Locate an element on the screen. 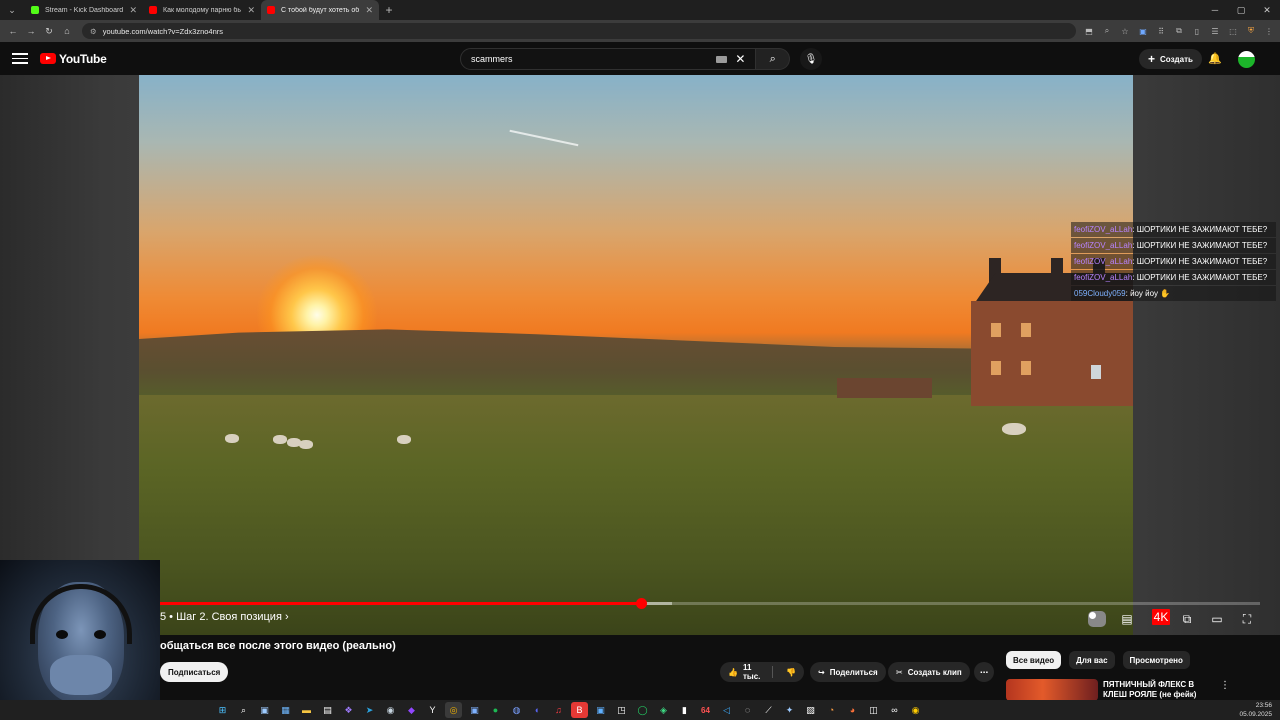 This screenshot has width=1280, height=720. app-icon: ▧ is located at coordinates (810, 710).